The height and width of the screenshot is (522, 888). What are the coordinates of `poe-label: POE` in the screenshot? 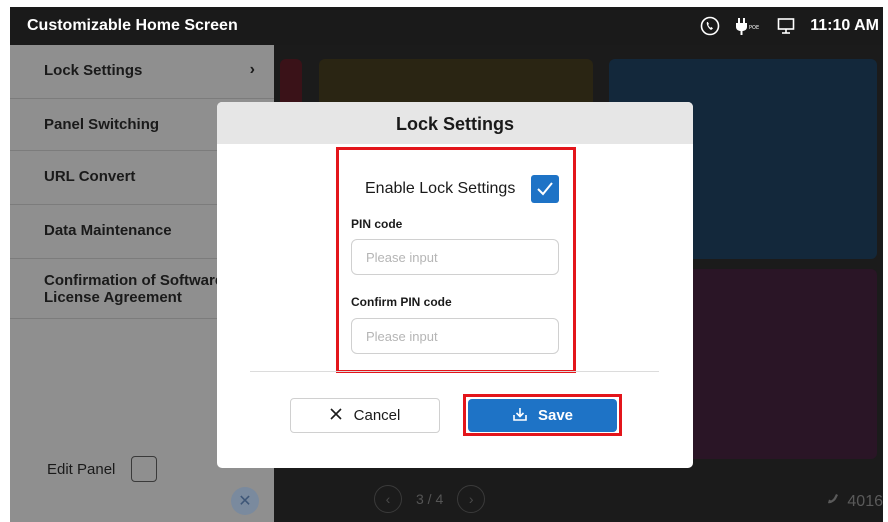 It's located at (754, 28).